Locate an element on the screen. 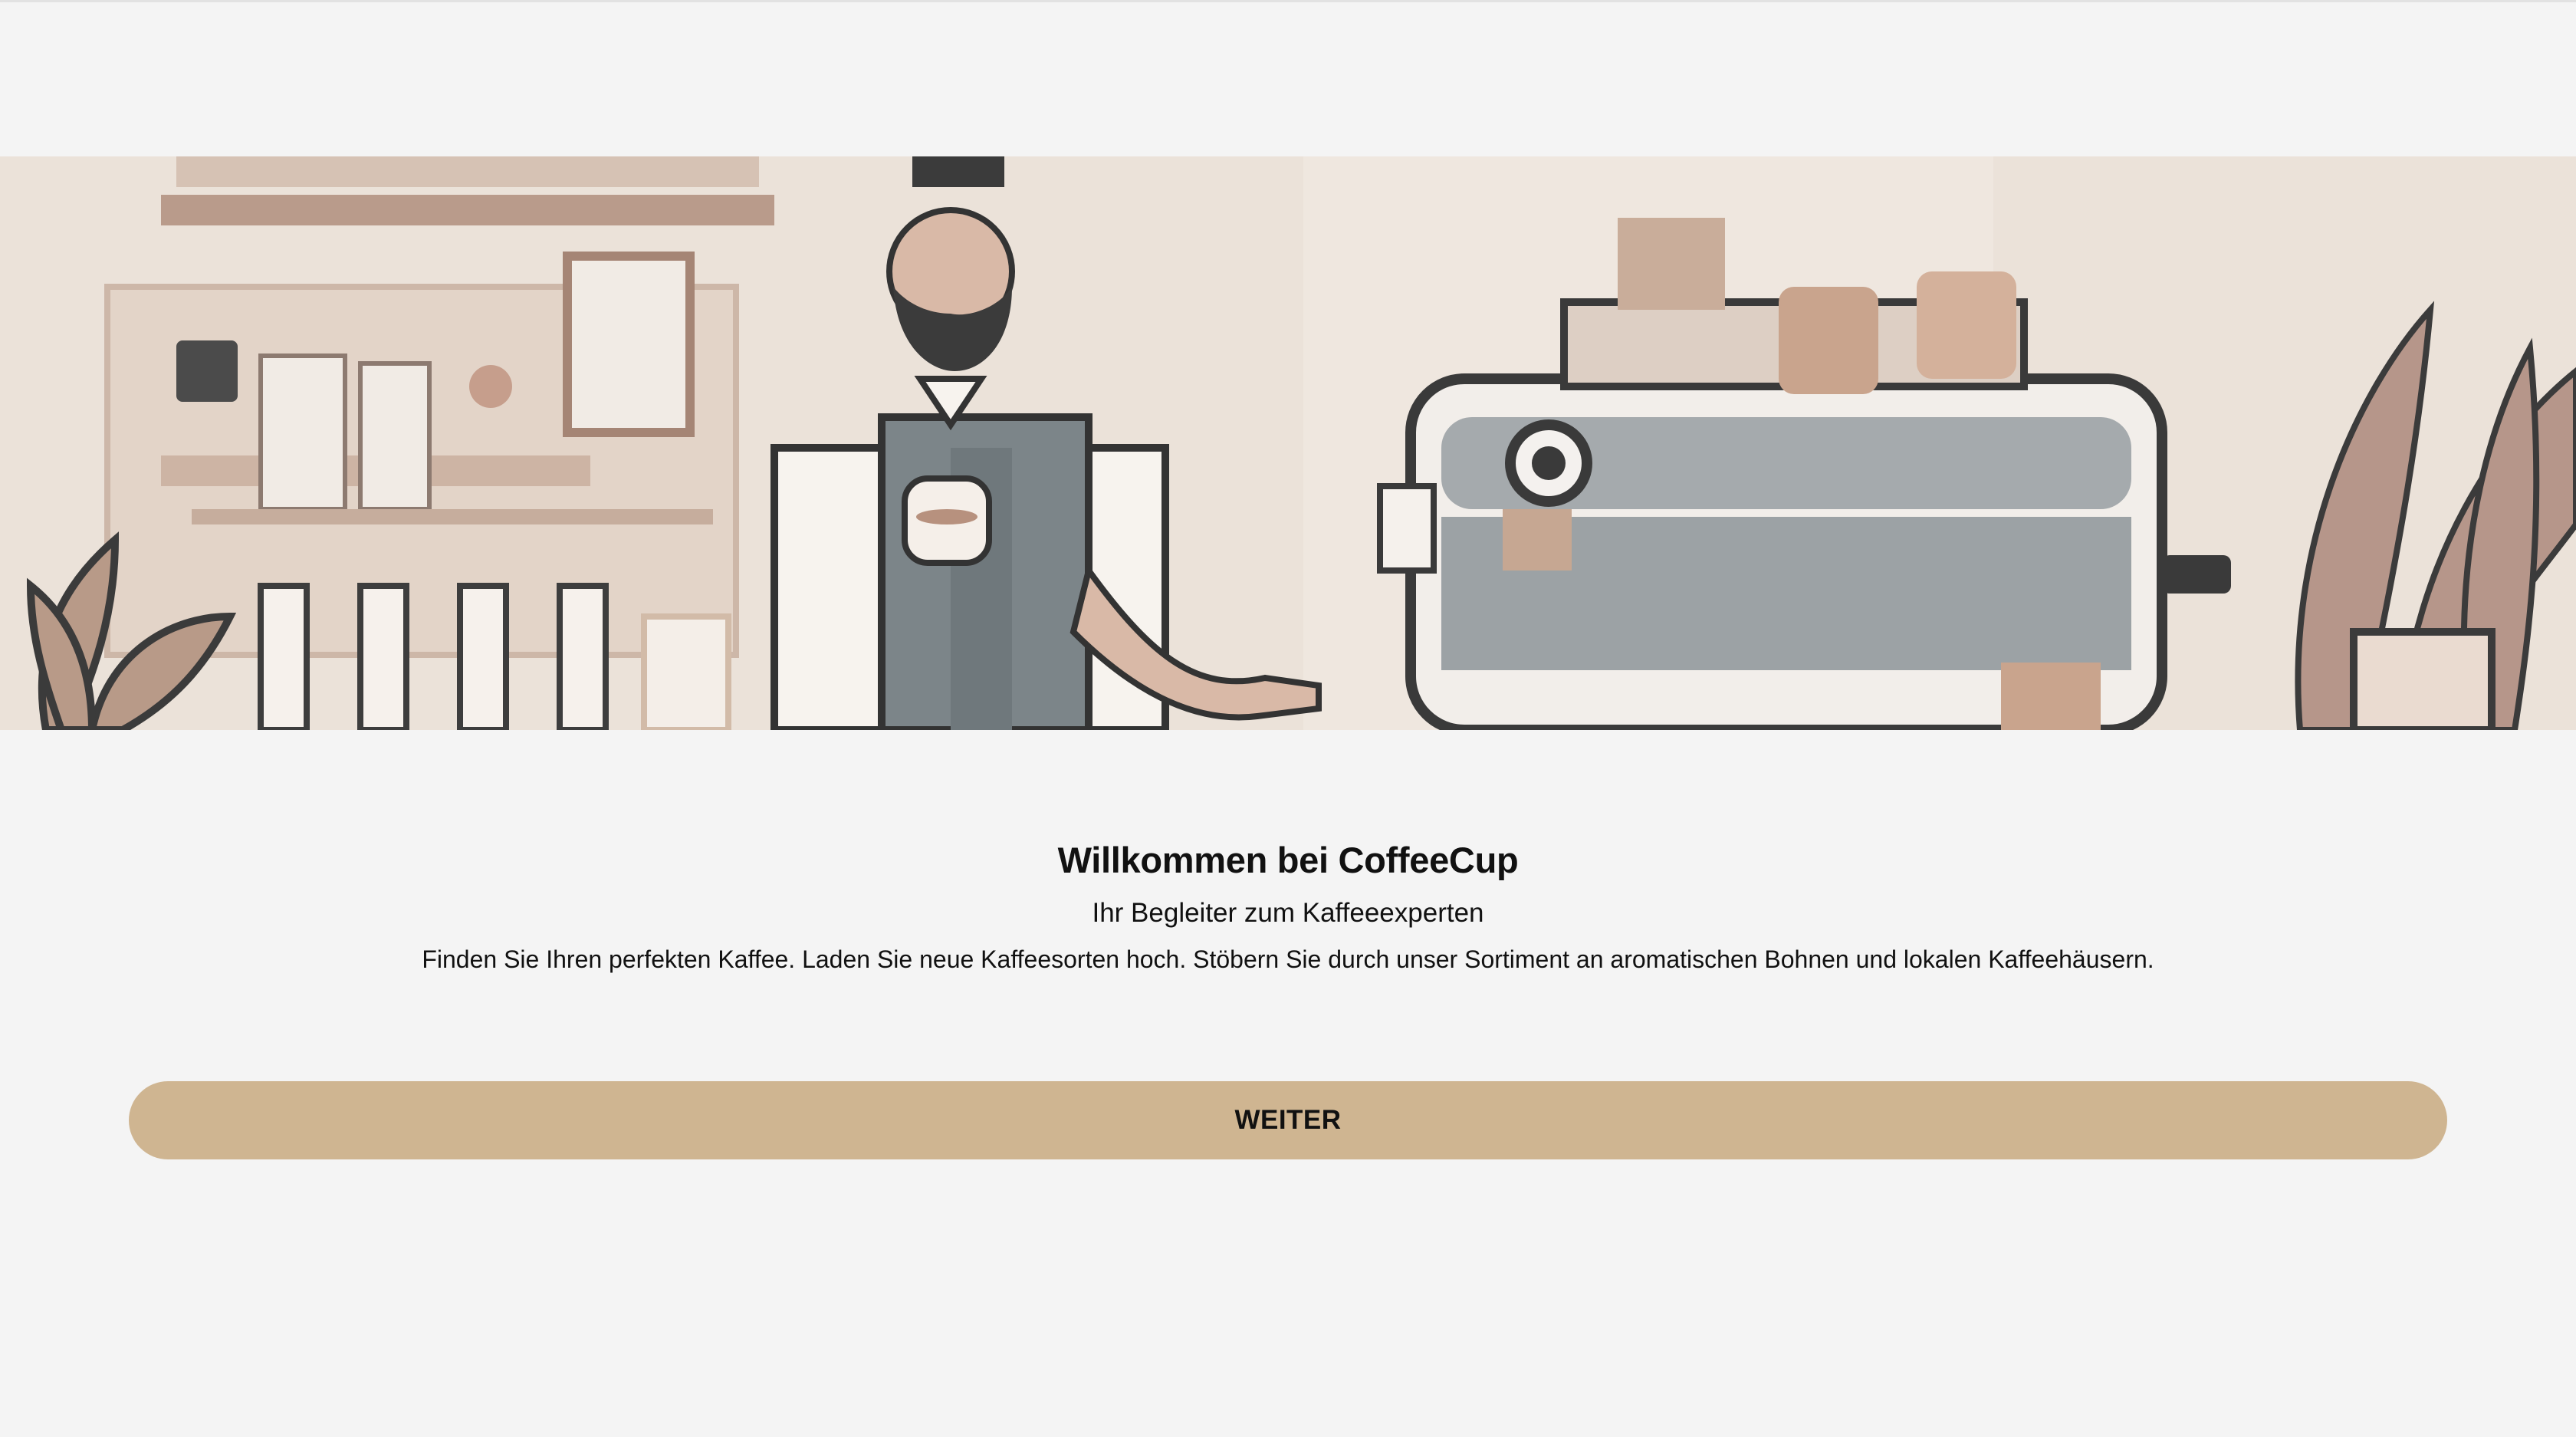 Image resolution: width=2576 pixels, height=1437 pixels. page-subtitle: Ihr Begleiter zum Kaffeeexperten is located at coordinates (1288, 913).